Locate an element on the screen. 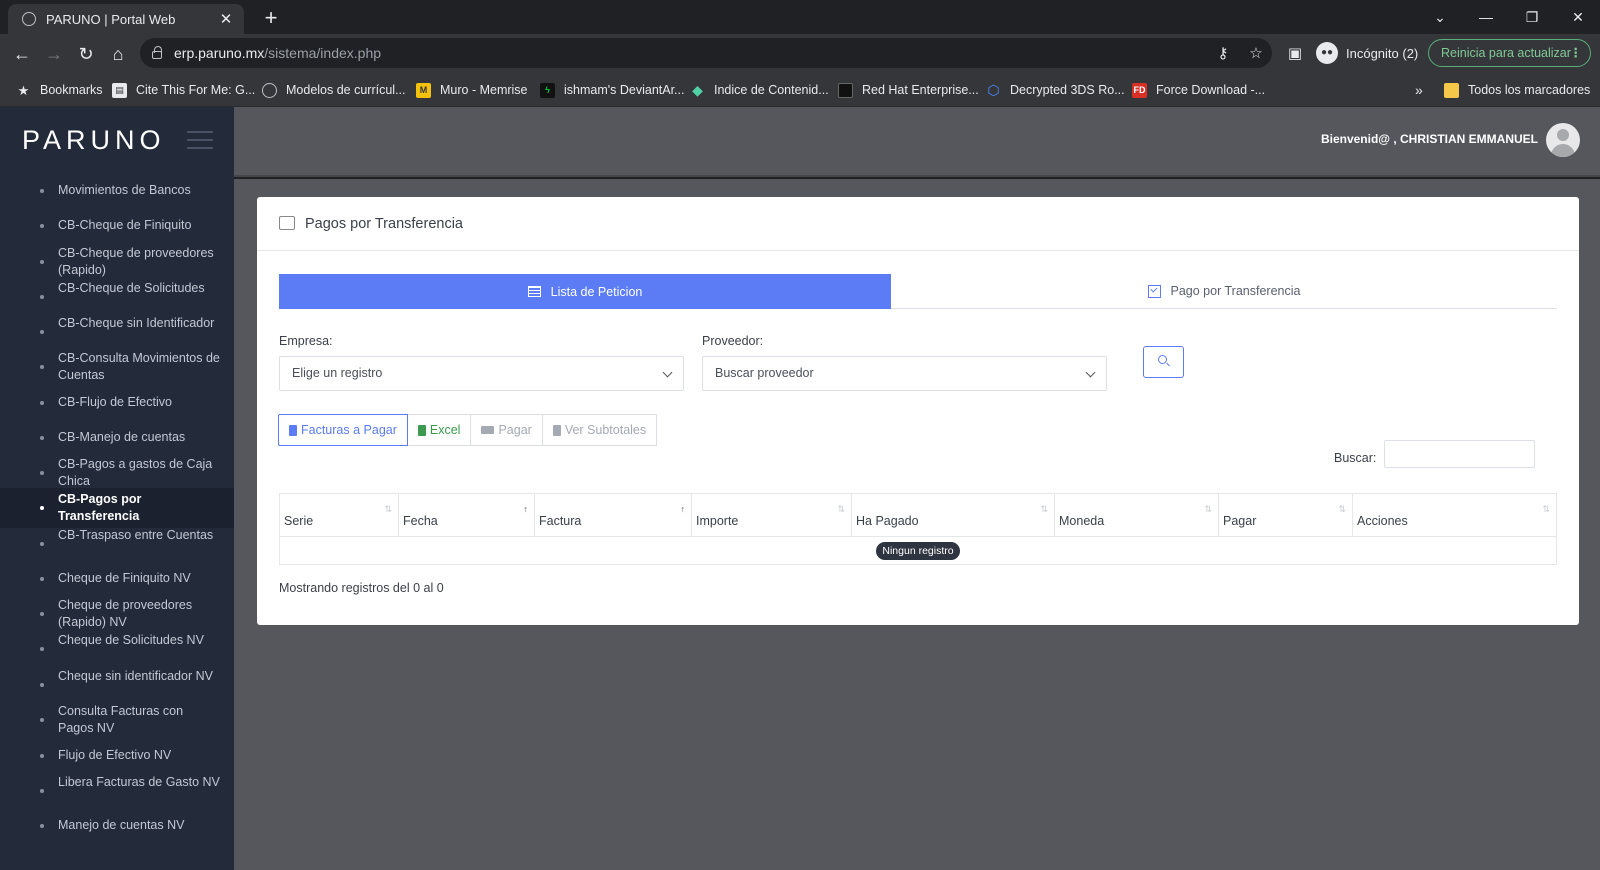 This screenshot has width=1600, height=870. sidebar-item: CB-Consulta Movimientos de Cuentas is located at coordinates (117, 367).